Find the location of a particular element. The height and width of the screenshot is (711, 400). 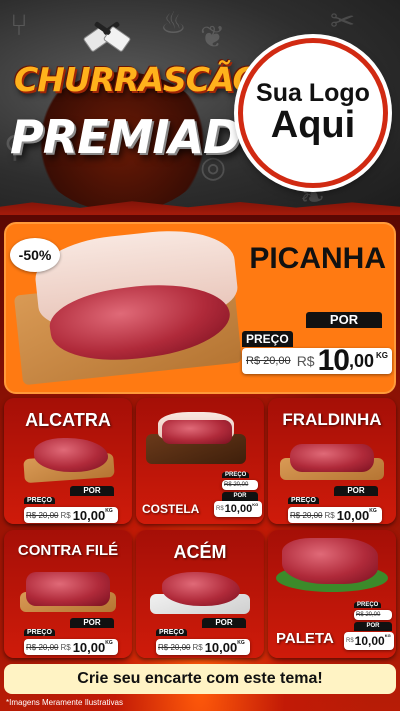

logo-placeholder: Sua Logo Aqui is located at coordinates (313, 113).